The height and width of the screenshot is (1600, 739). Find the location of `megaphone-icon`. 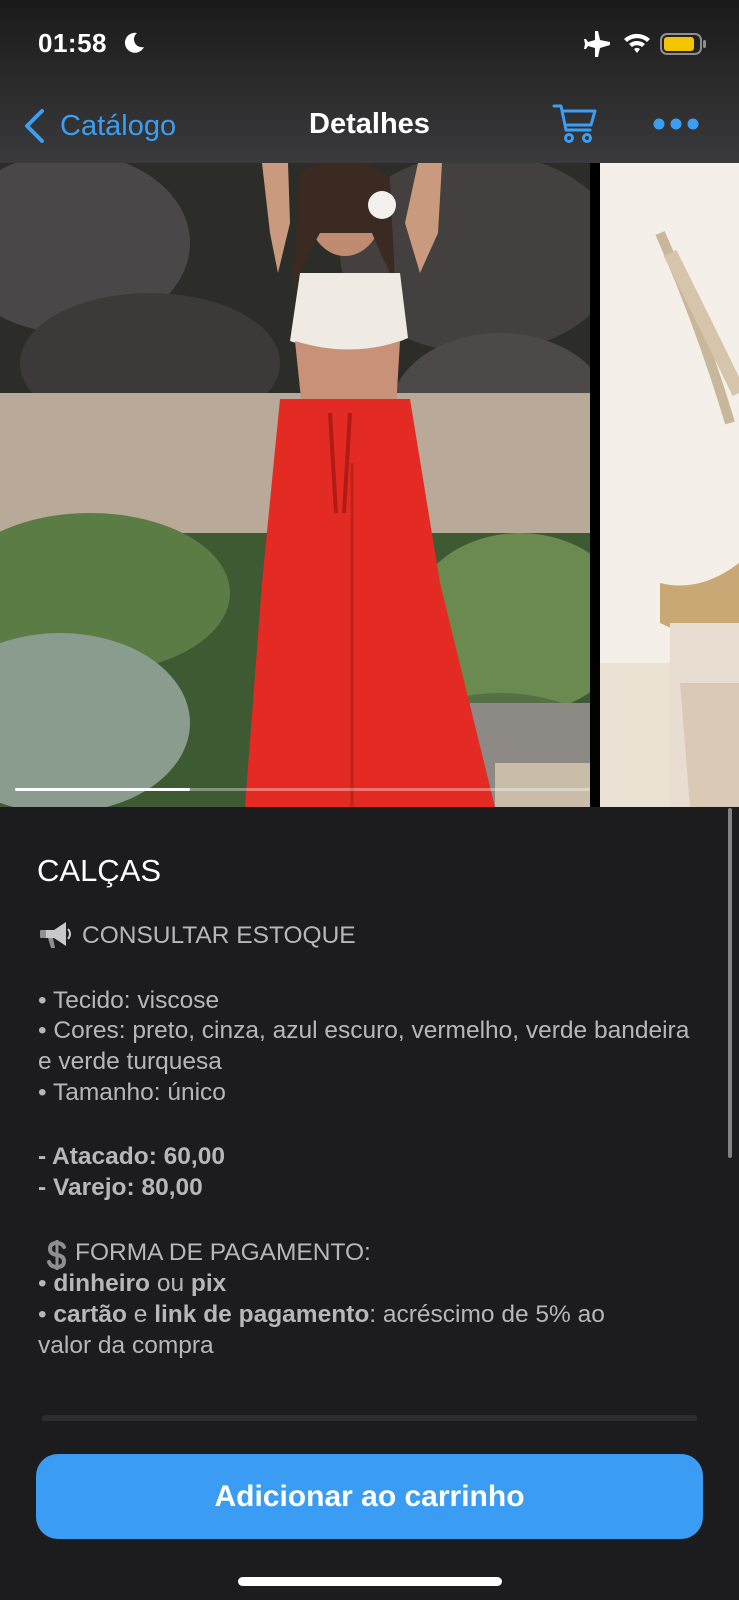

megaphone-icon is located at coordinates (55, 935).